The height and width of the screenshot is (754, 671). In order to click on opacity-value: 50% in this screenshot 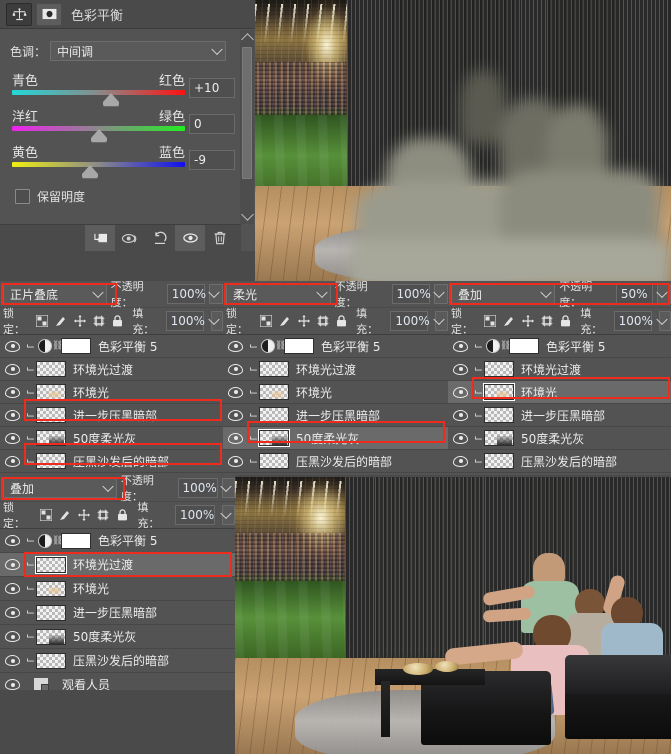, I will do `click(634, 294)`.